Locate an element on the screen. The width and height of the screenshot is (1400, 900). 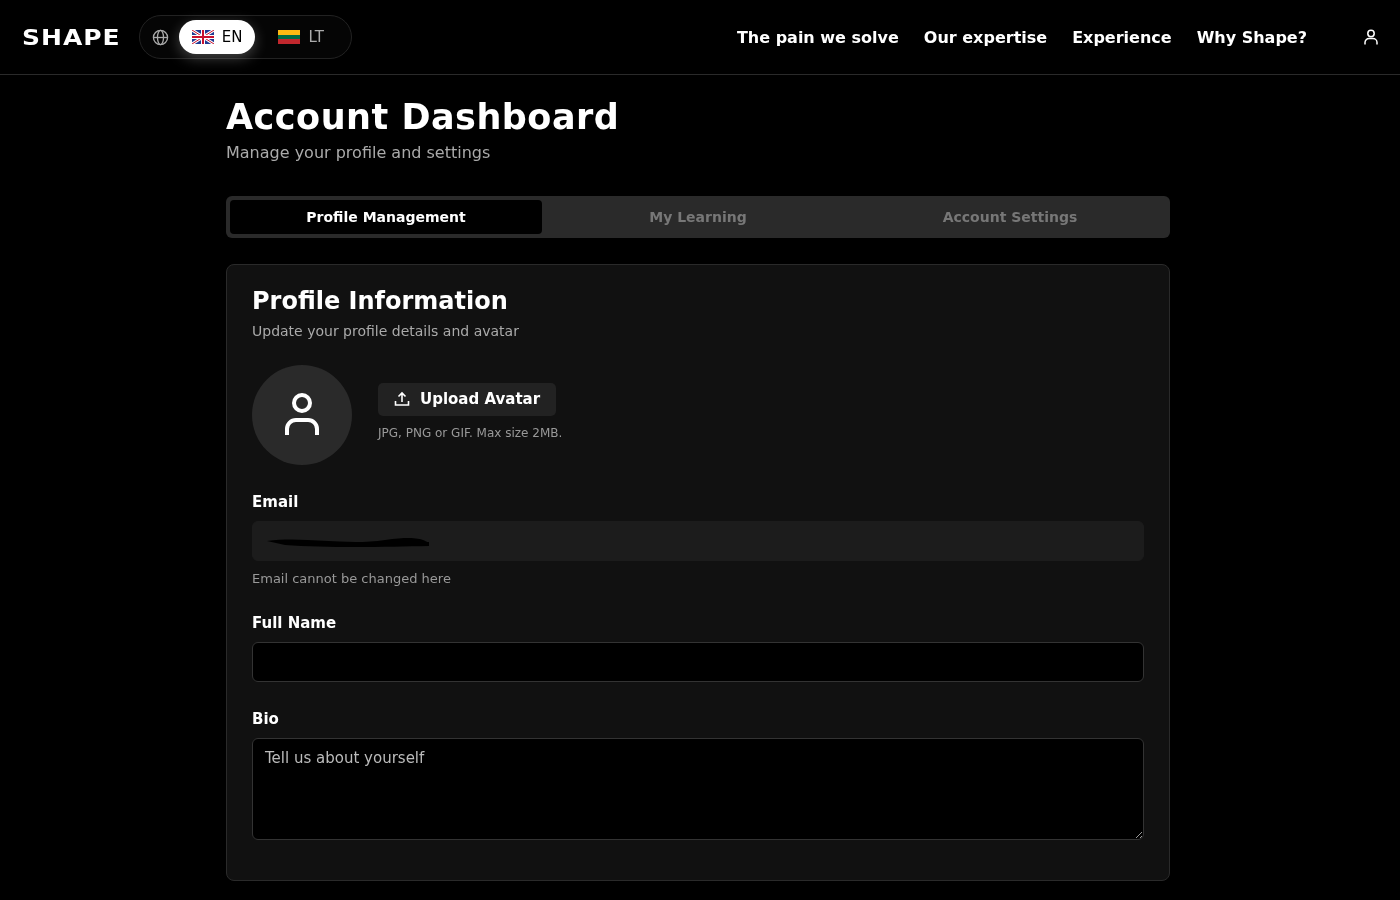
page-subtitle: Manage your profile and settings is located at coordinates (359, 152).